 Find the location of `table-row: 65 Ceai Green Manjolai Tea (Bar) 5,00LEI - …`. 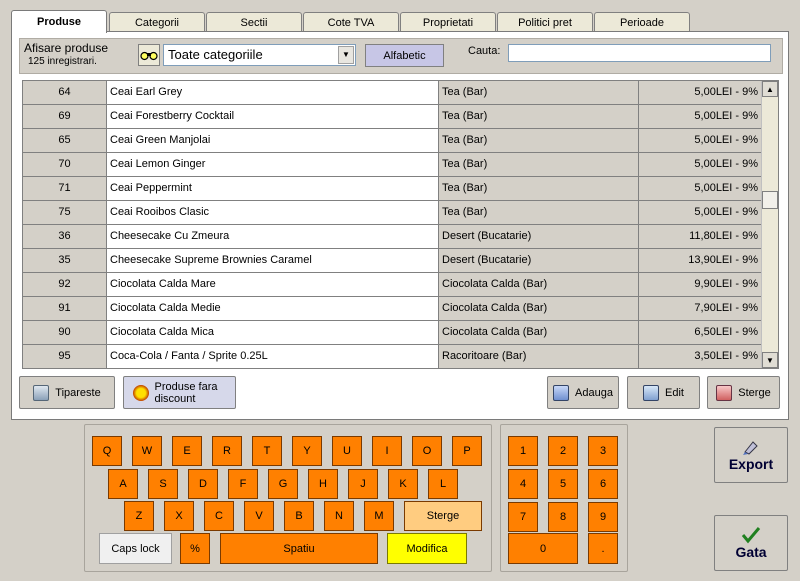

table-row: 65 Ceai Green Manjolai Tea (Bar) 5,00LEI - … is located at coordinates (392, 141).